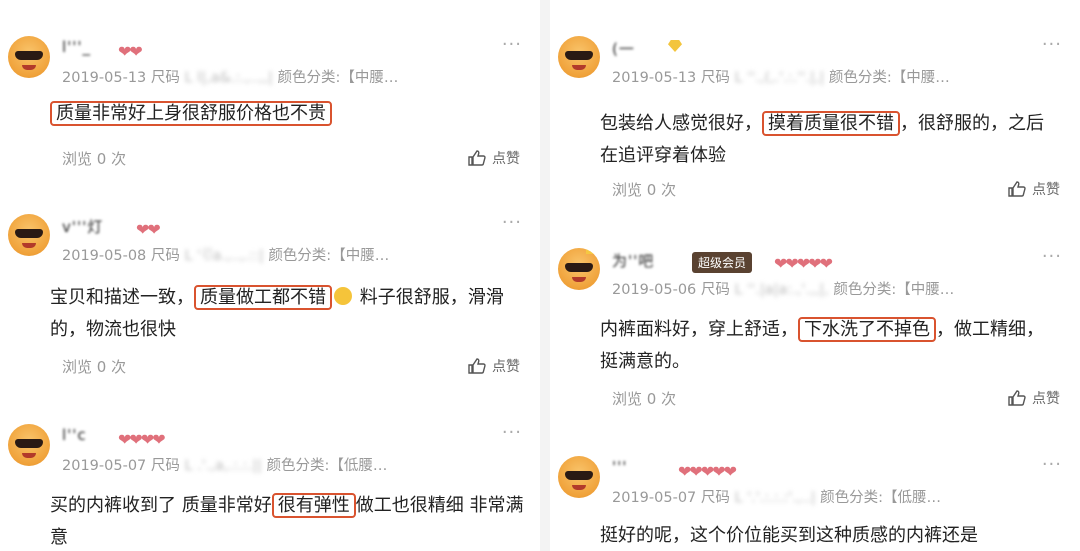 Image resolution: width=1080 pixels, height=551 pixels. Describe the element at coordinates (822, 344) in the screenshot. I see `review-content: 内裤面料好，穿上舒适， 下水洗了不掉色 ，做工精细，挺满意的。` at that location.